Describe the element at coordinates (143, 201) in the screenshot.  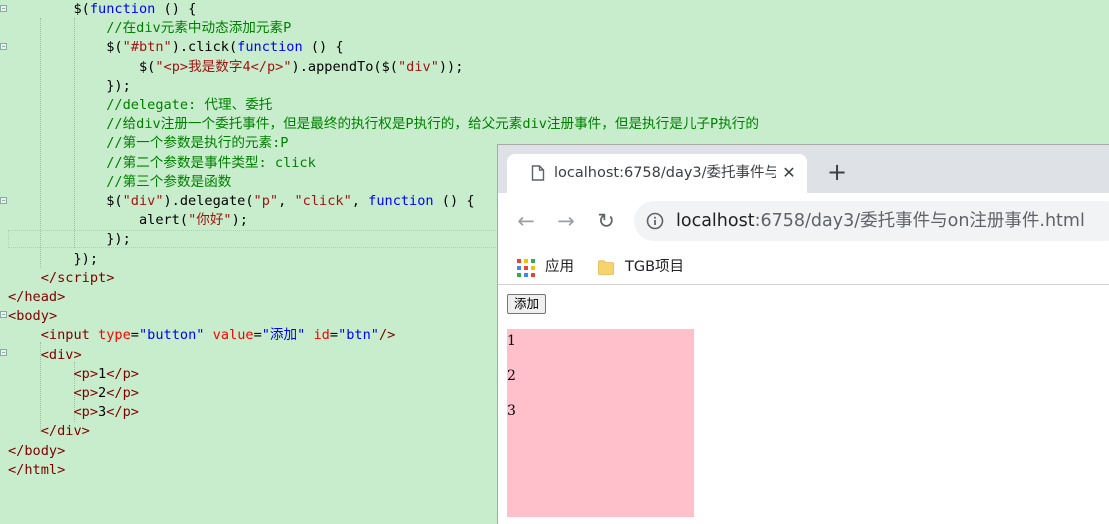
I see `code-token: "div"` at that location.